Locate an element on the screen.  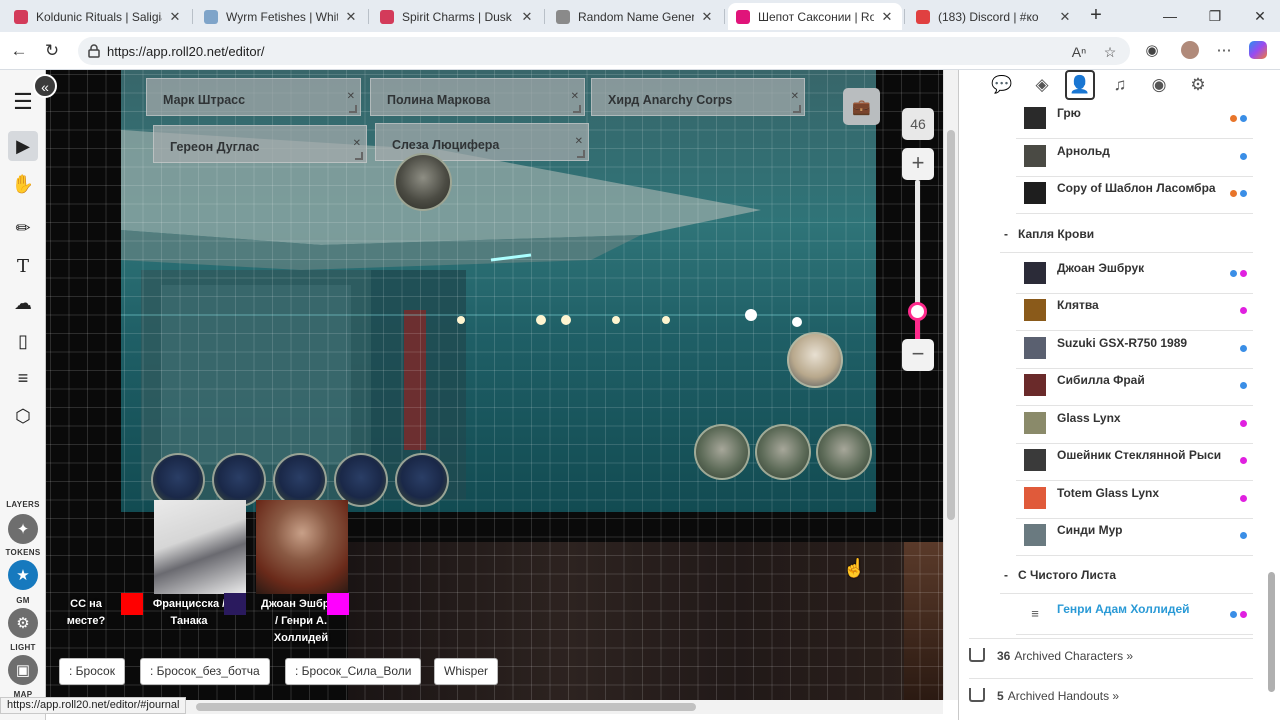
browser-tab: Шепот Саксонии | Roll2 ✕ is located at coordinates (815, 16).